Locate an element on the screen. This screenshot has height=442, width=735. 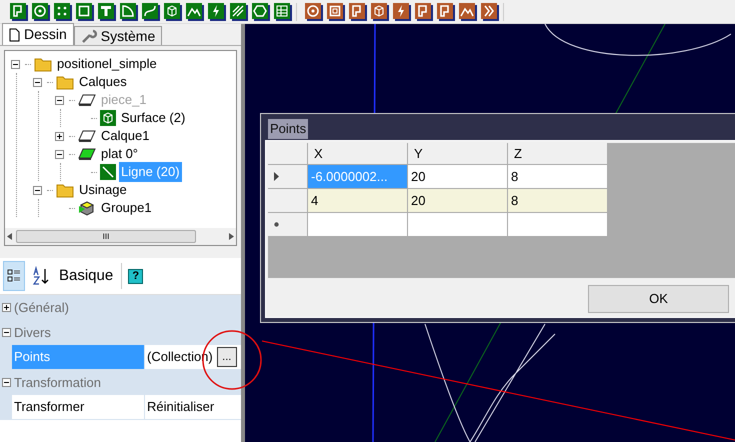
ok-button: OK is located at coordinates (658, 298).